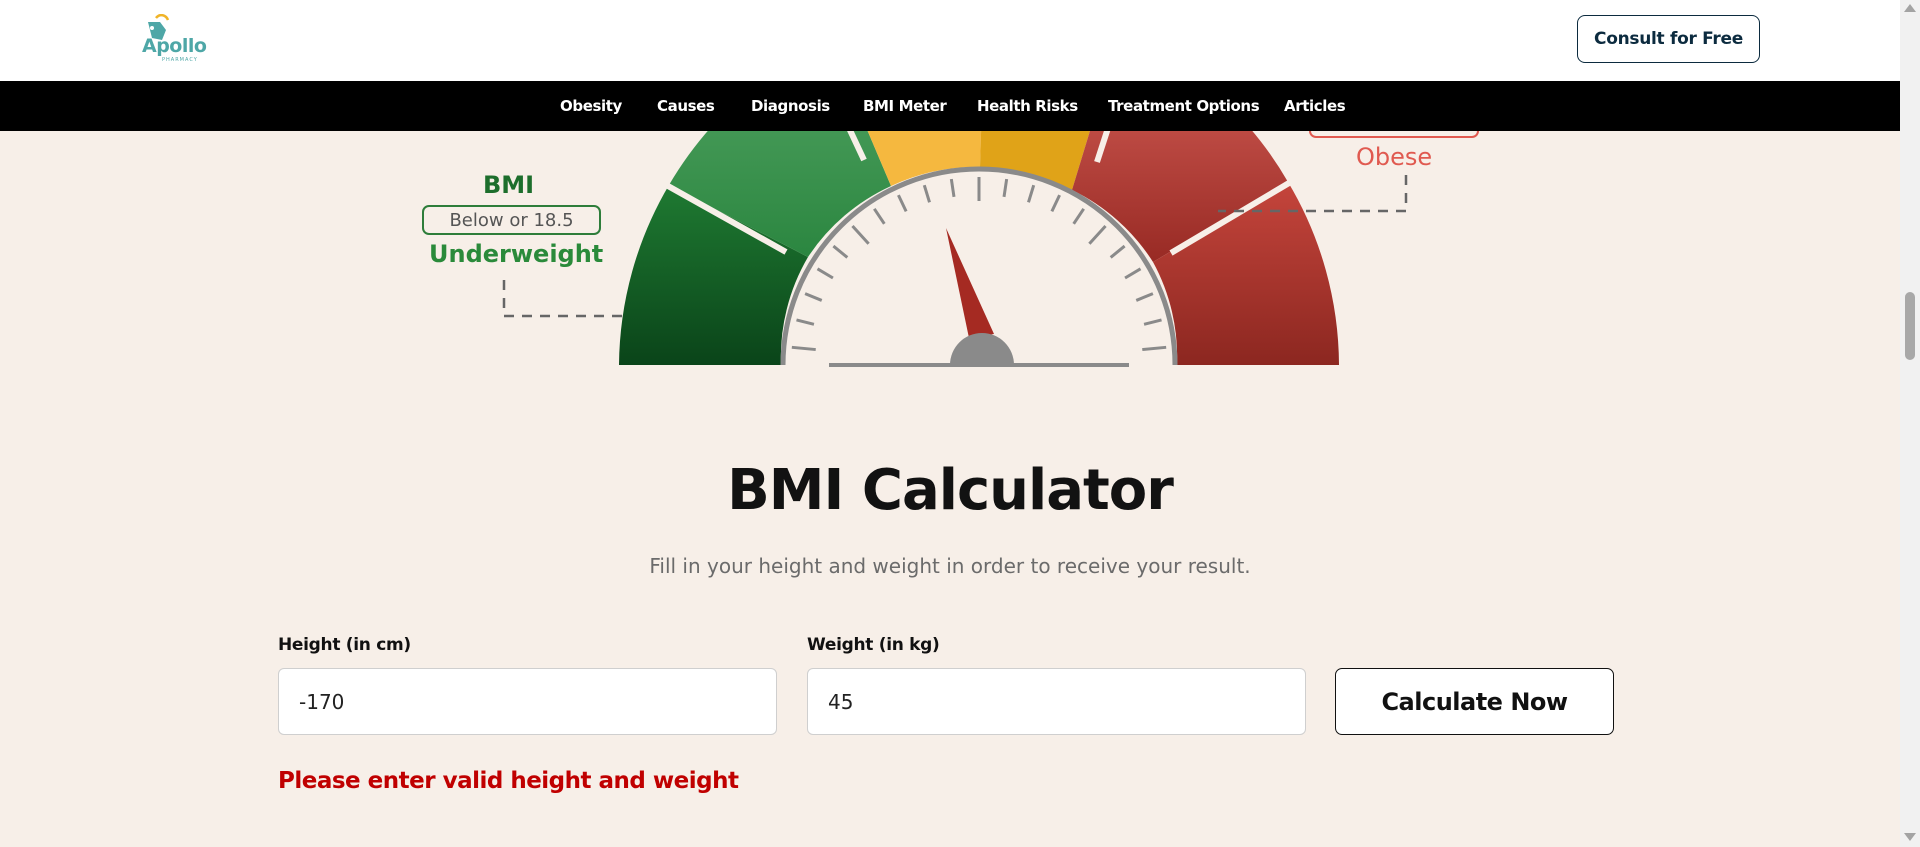 The height and width of the screenshot is (847, 1920). I want to click on nav-item-obesity: Obesity, so click(591, 106).